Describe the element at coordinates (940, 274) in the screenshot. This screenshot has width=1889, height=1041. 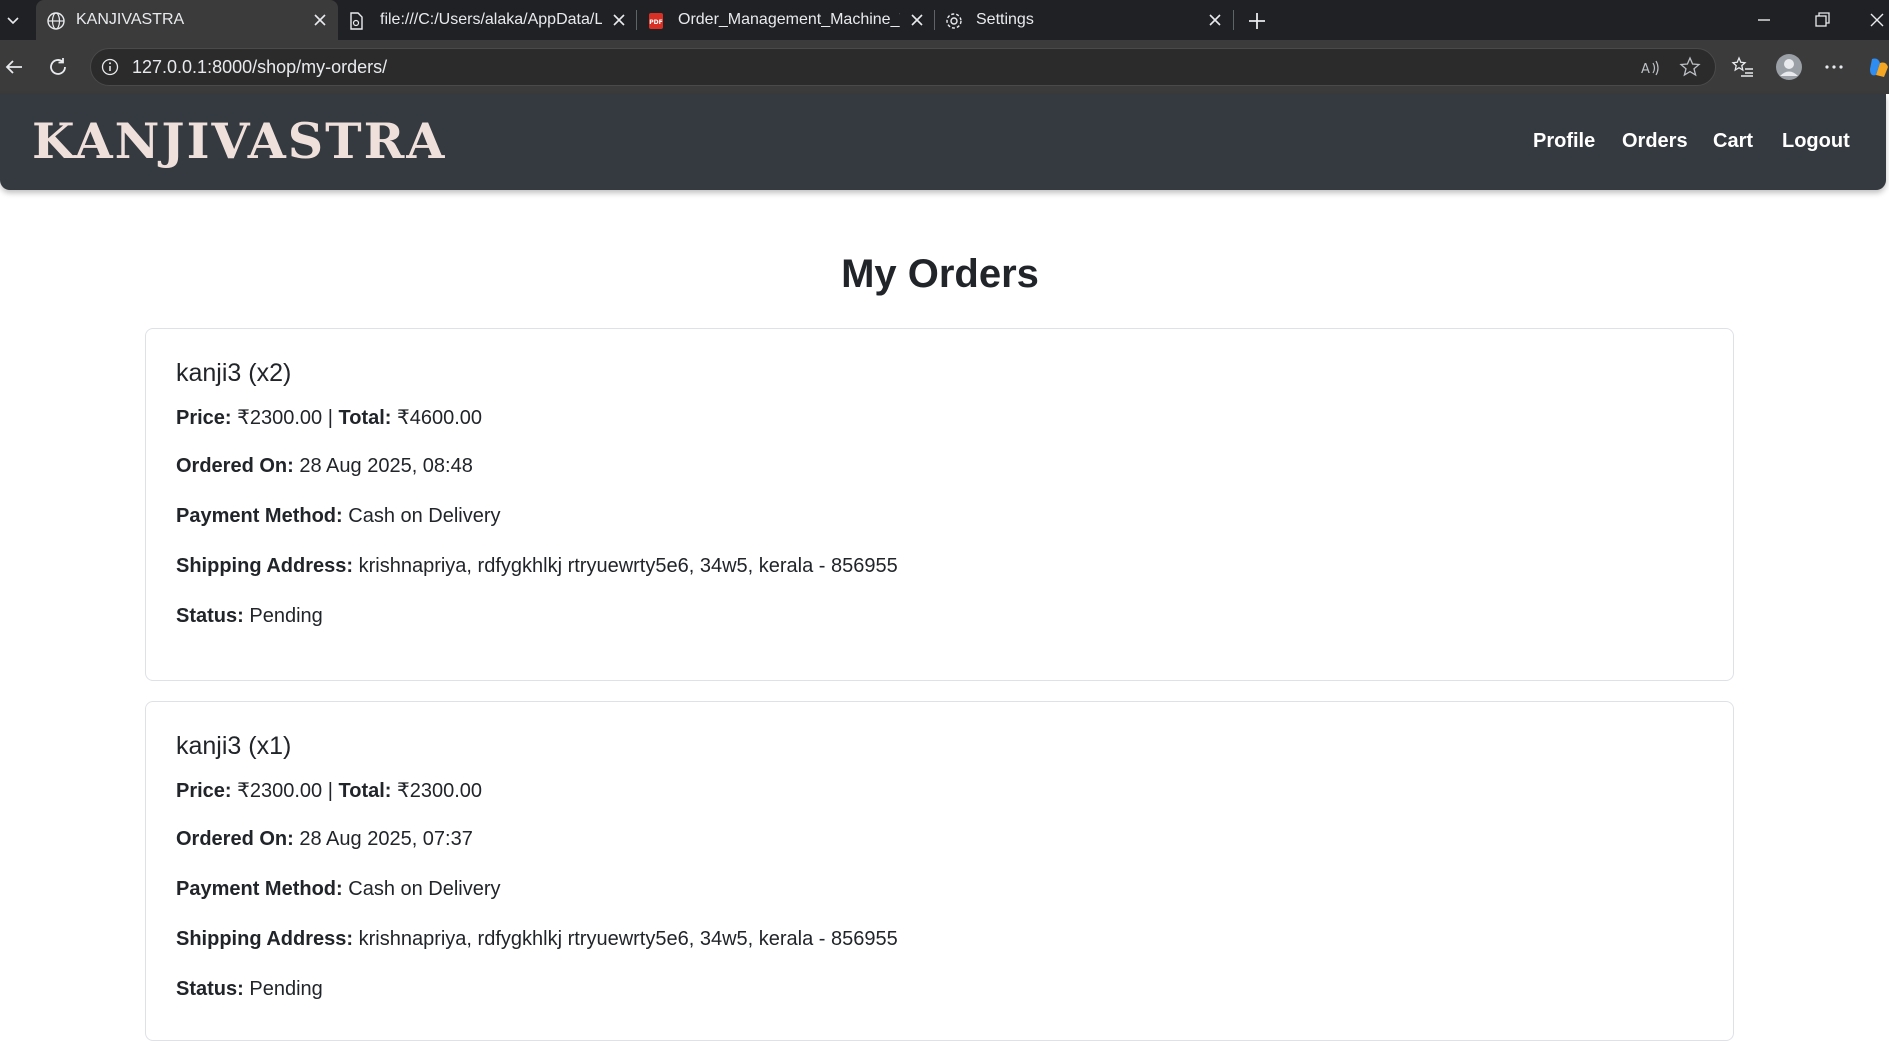
I see `page-title: My Orders` at that location.